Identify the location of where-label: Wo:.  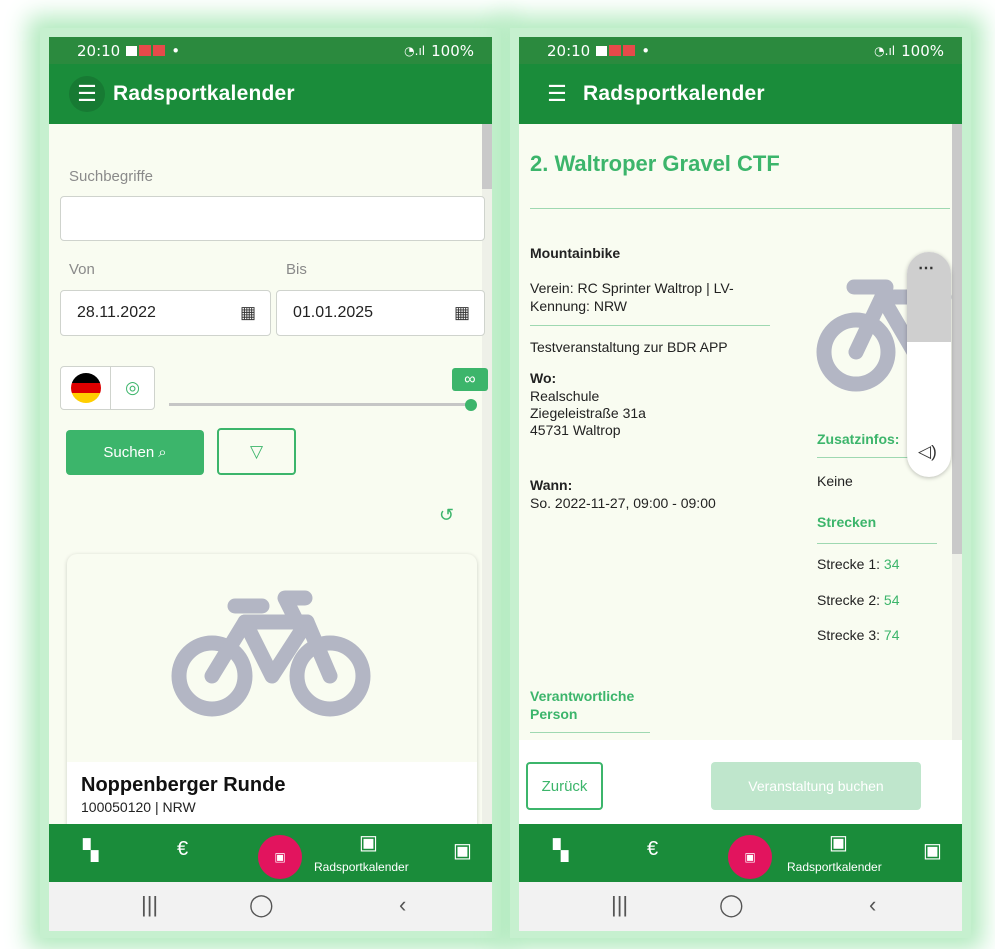
(543, 378).